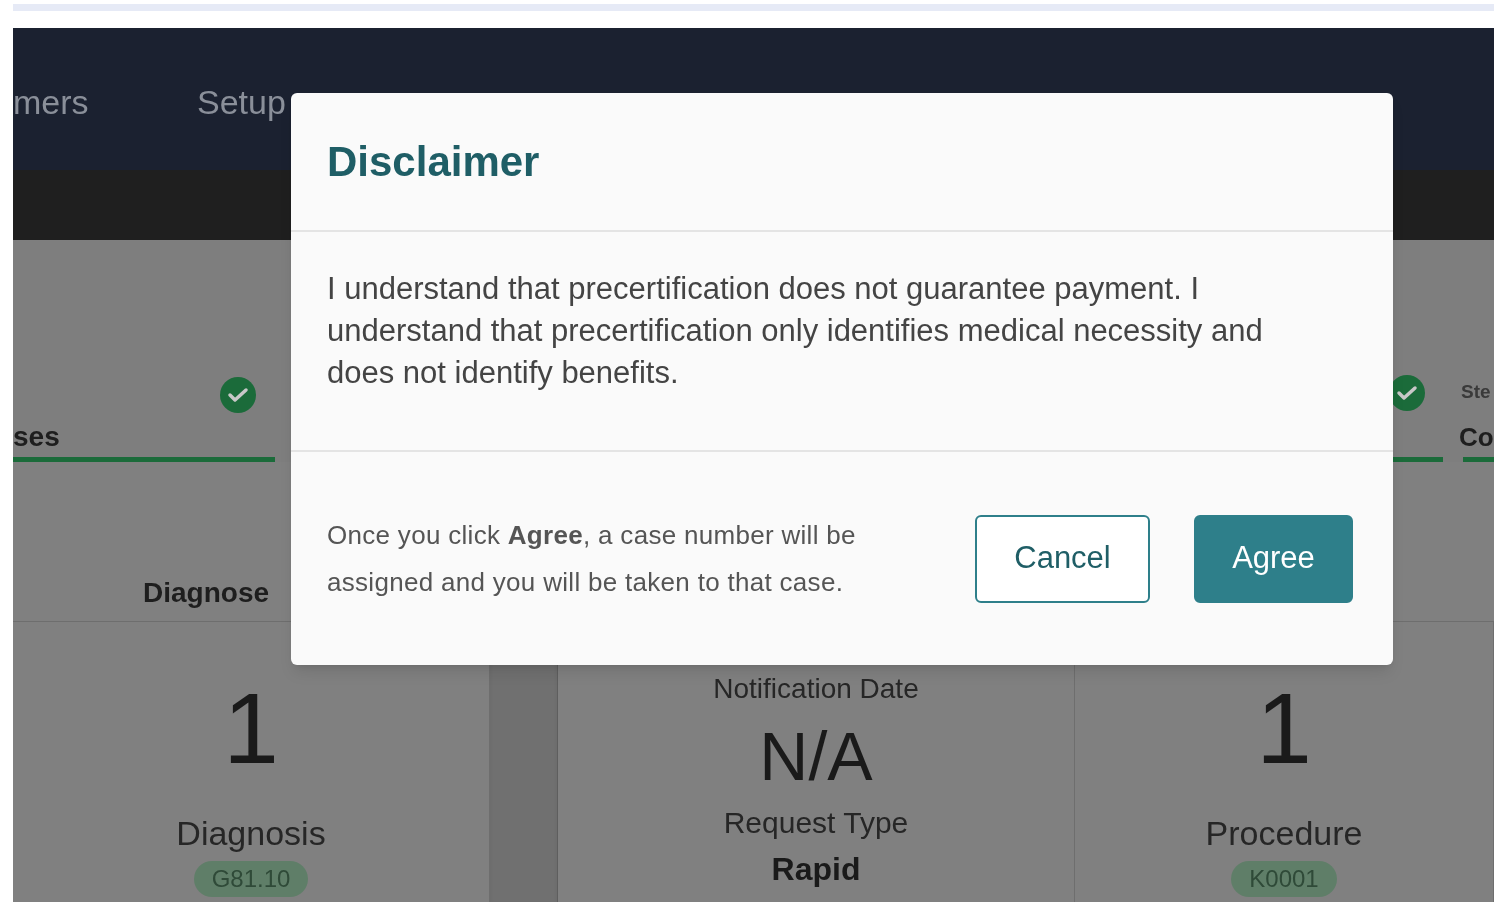  I want to click on cancel-button: Cancel, so click(1062, 558).